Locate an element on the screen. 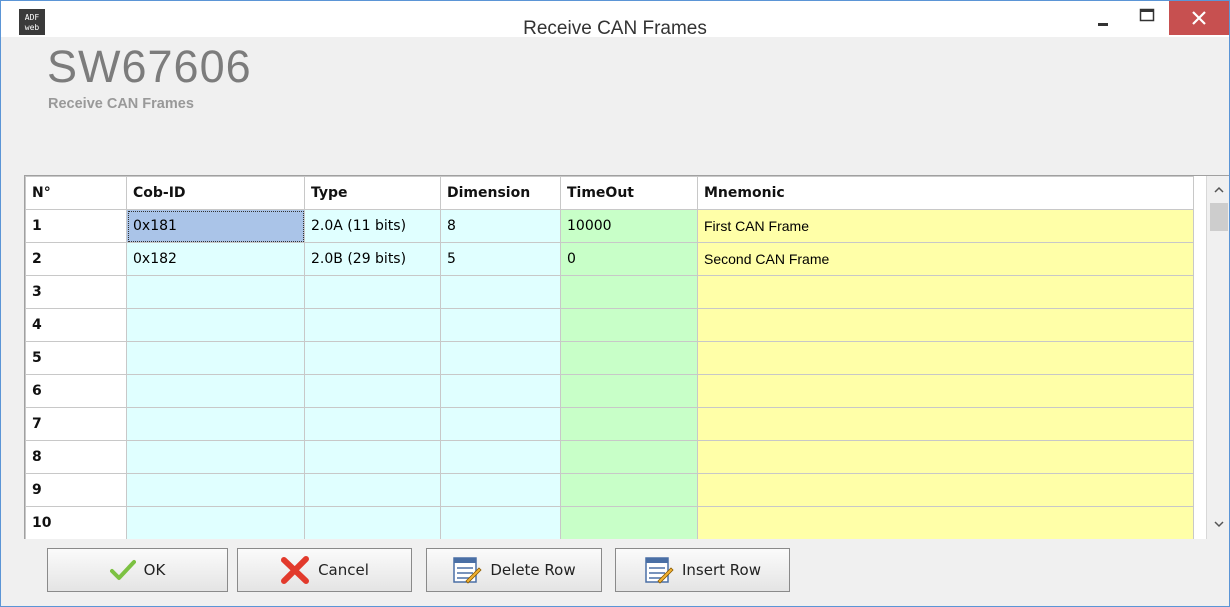  table-row: 5 is located at coordinates (609, 358).